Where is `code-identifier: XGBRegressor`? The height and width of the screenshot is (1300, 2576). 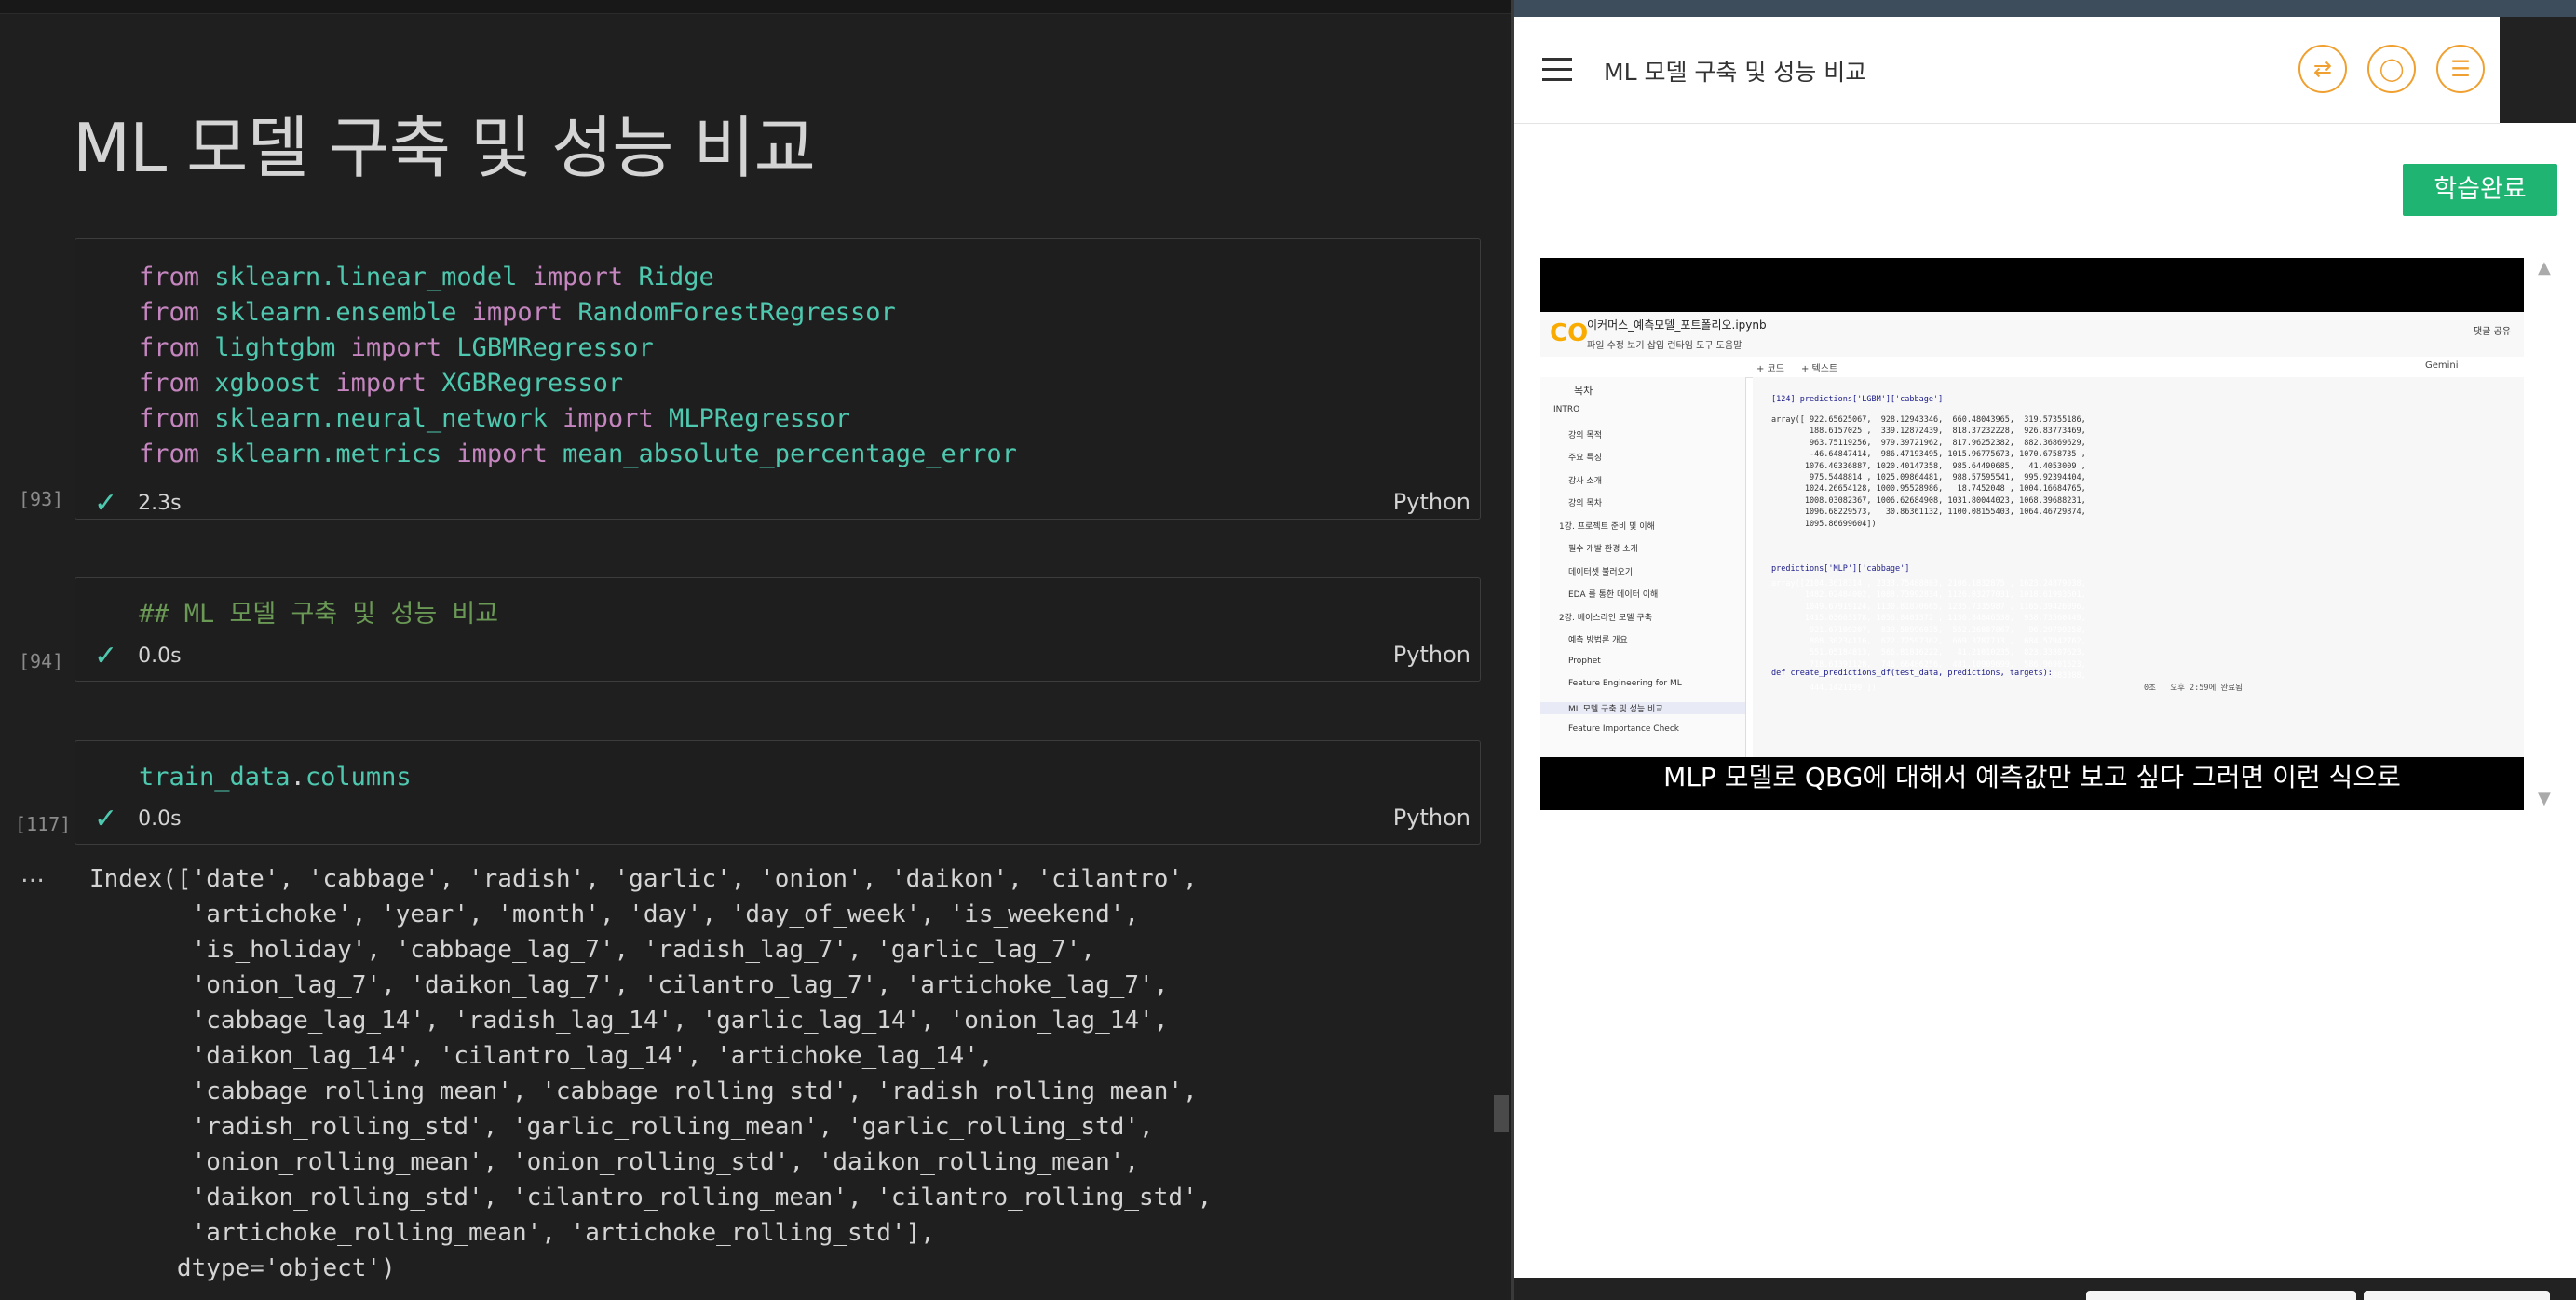
code-identifier: XGBRegressor is located at coordinates (532, 383).